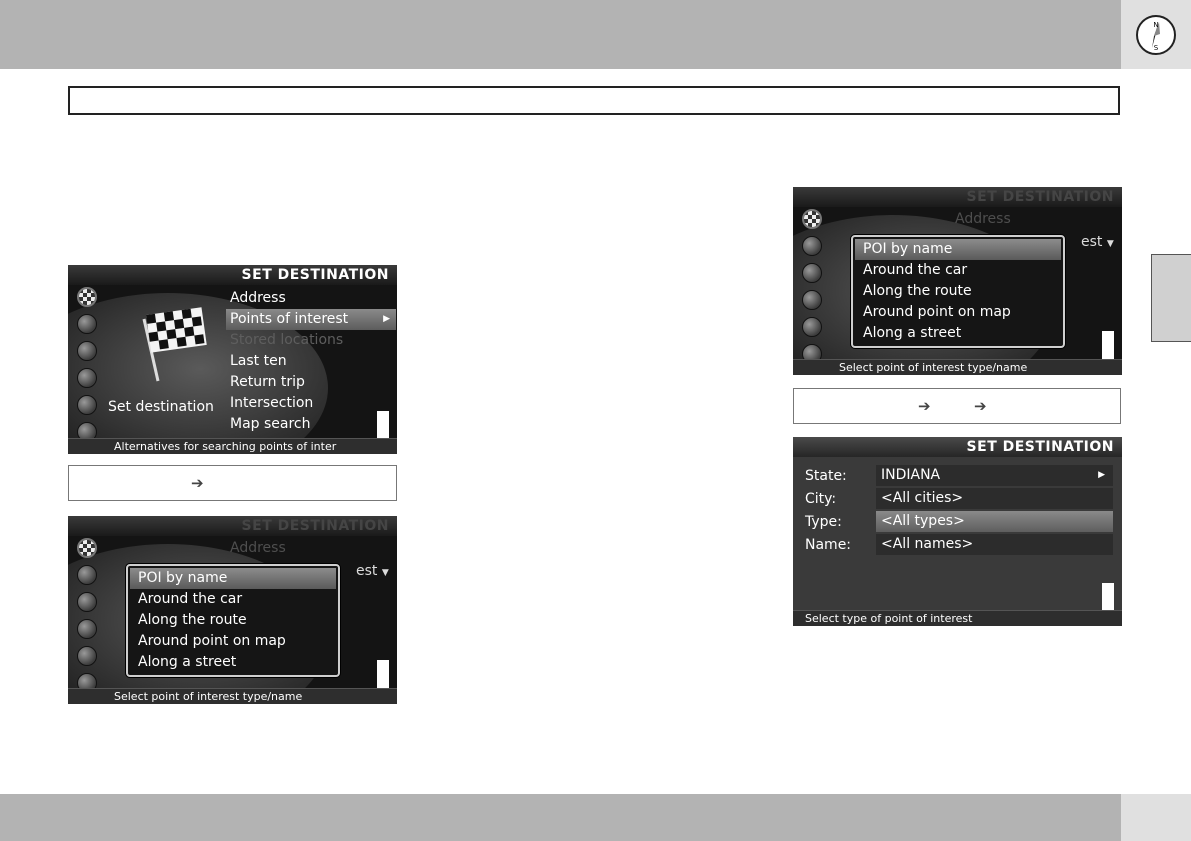  I want to click on type-field: <All types>, so click(994, 521).